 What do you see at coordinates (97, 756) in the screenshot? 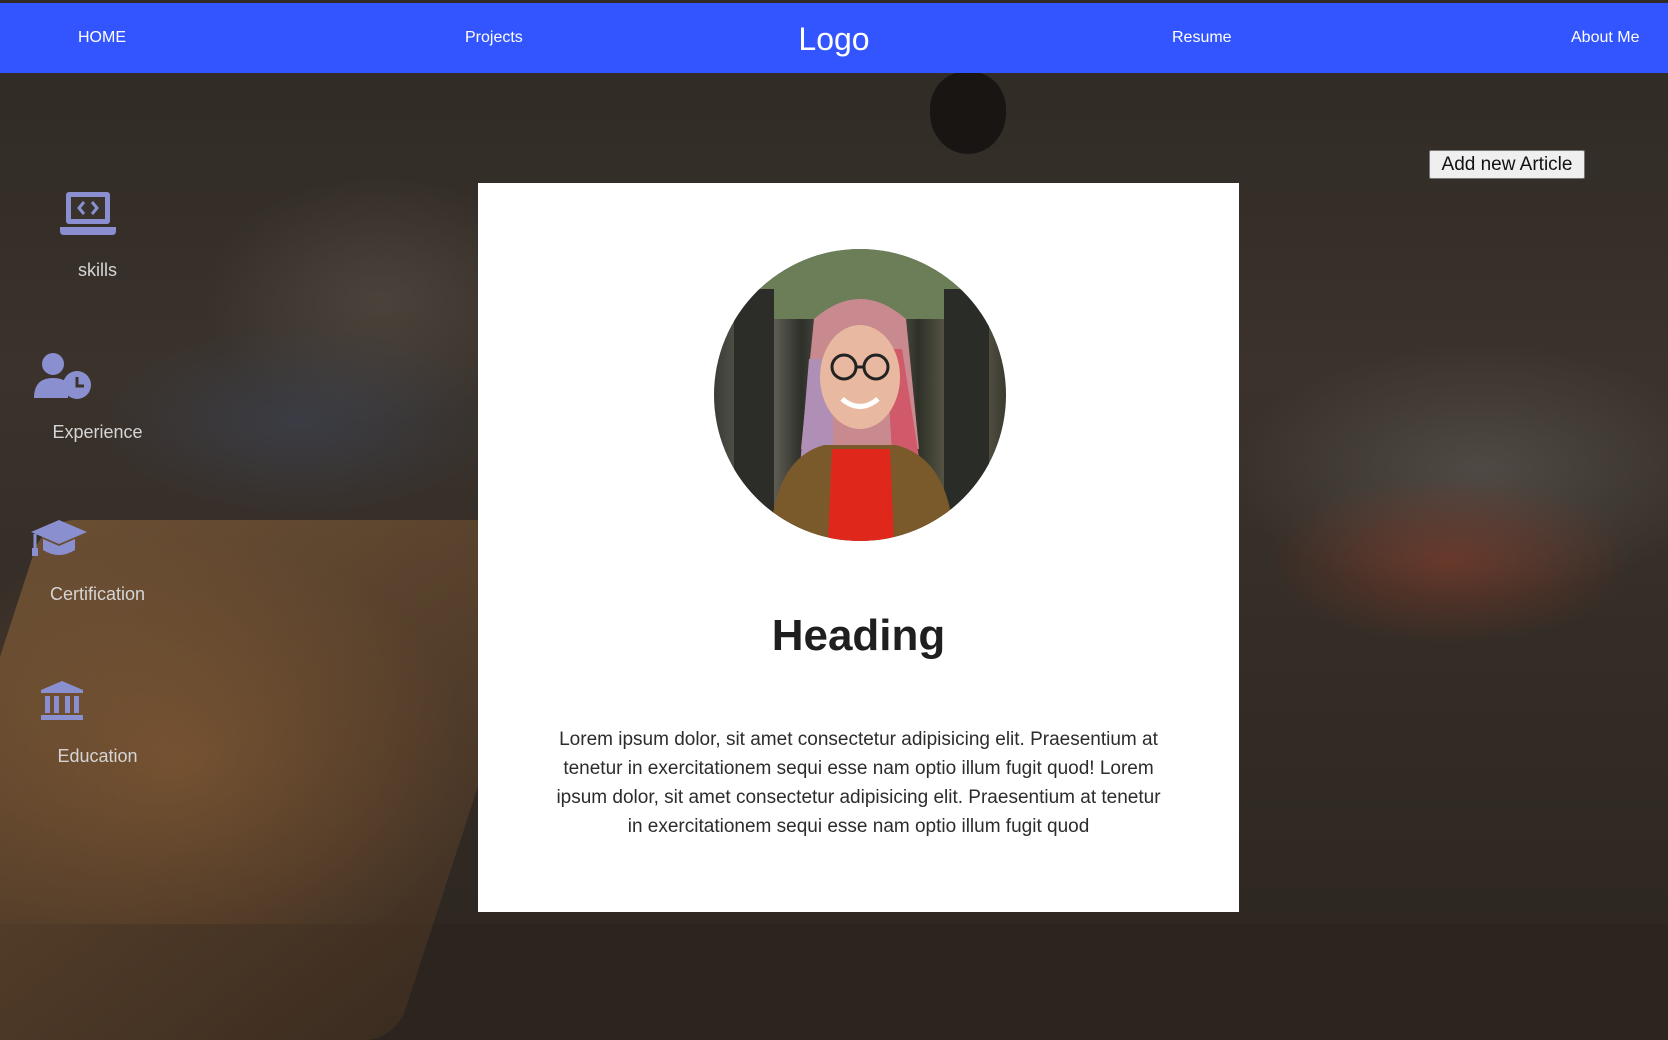
I see `sidebar-item-label: Education` at bounding box center [97, 756].